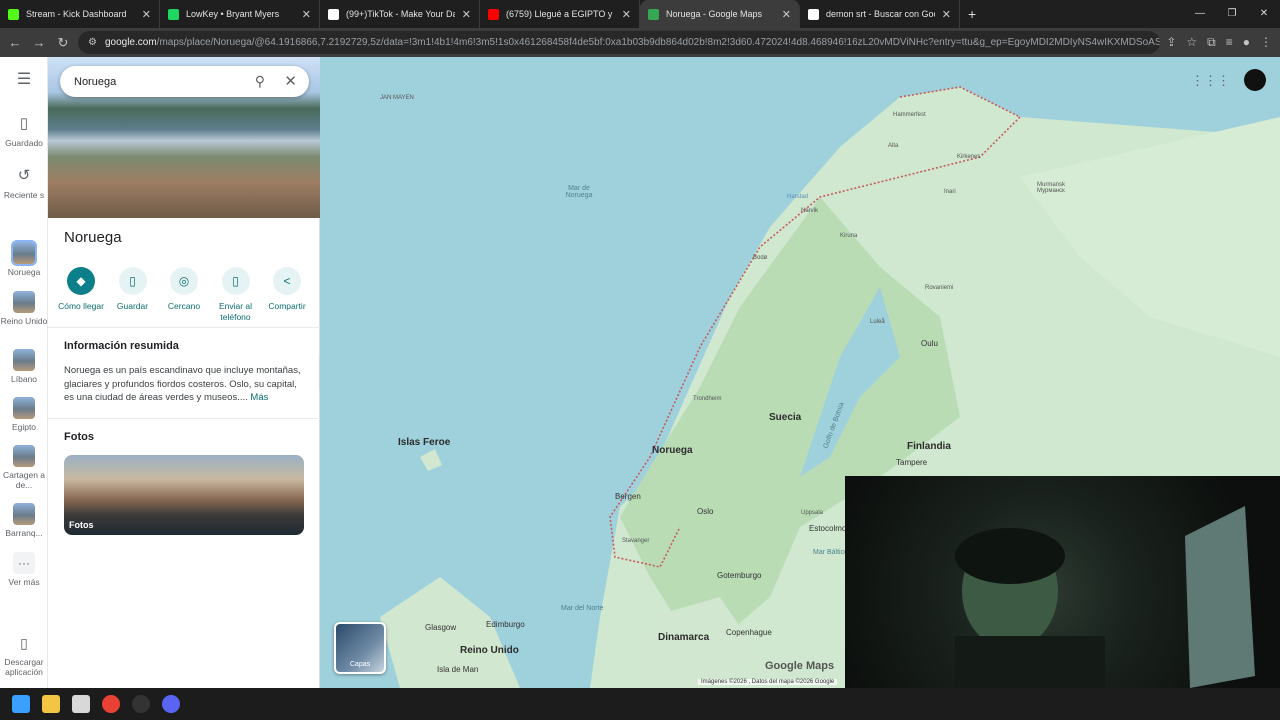 Image resolution: width=1280 pixels, height=720 pixels. I want to click on url-host: google.com, so click(130, 42).